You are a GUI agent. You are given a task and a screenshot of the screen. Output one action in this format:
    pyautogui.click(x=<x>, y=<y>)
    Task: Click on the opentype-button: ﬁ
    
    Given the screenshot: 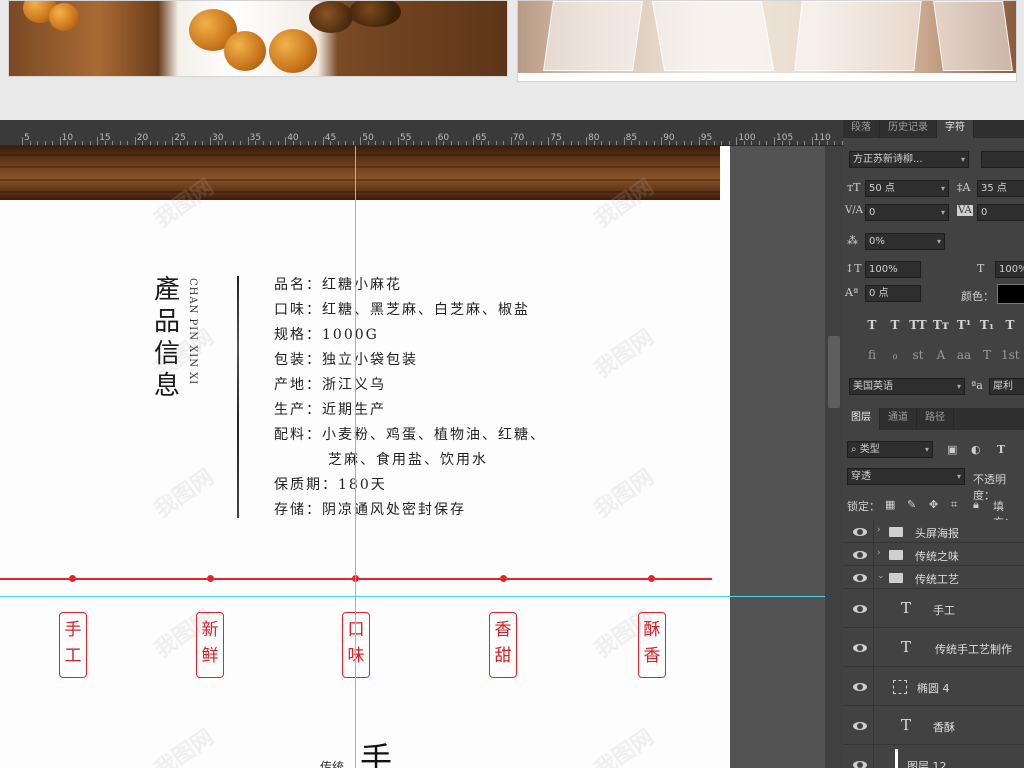 What is the action you would take?
    pyautogui.click(x=872, y=355)
    